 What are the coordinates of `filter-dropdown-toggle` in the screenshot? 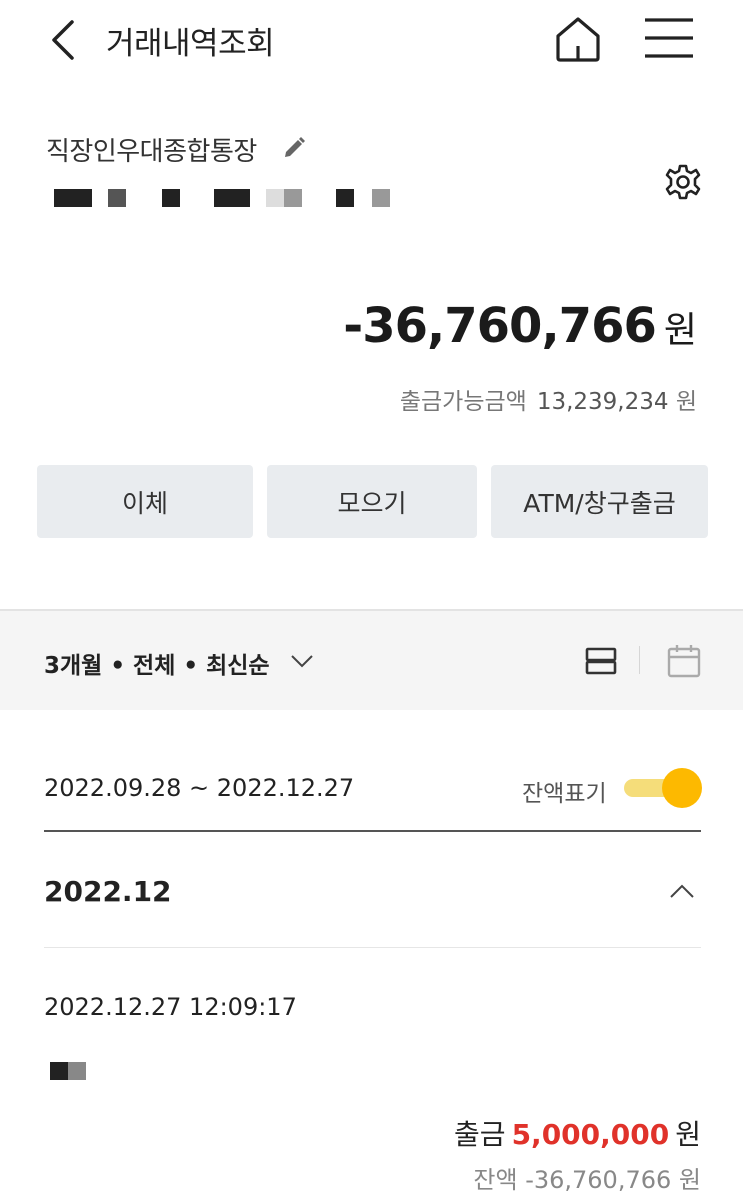 It's located at (302, 661).